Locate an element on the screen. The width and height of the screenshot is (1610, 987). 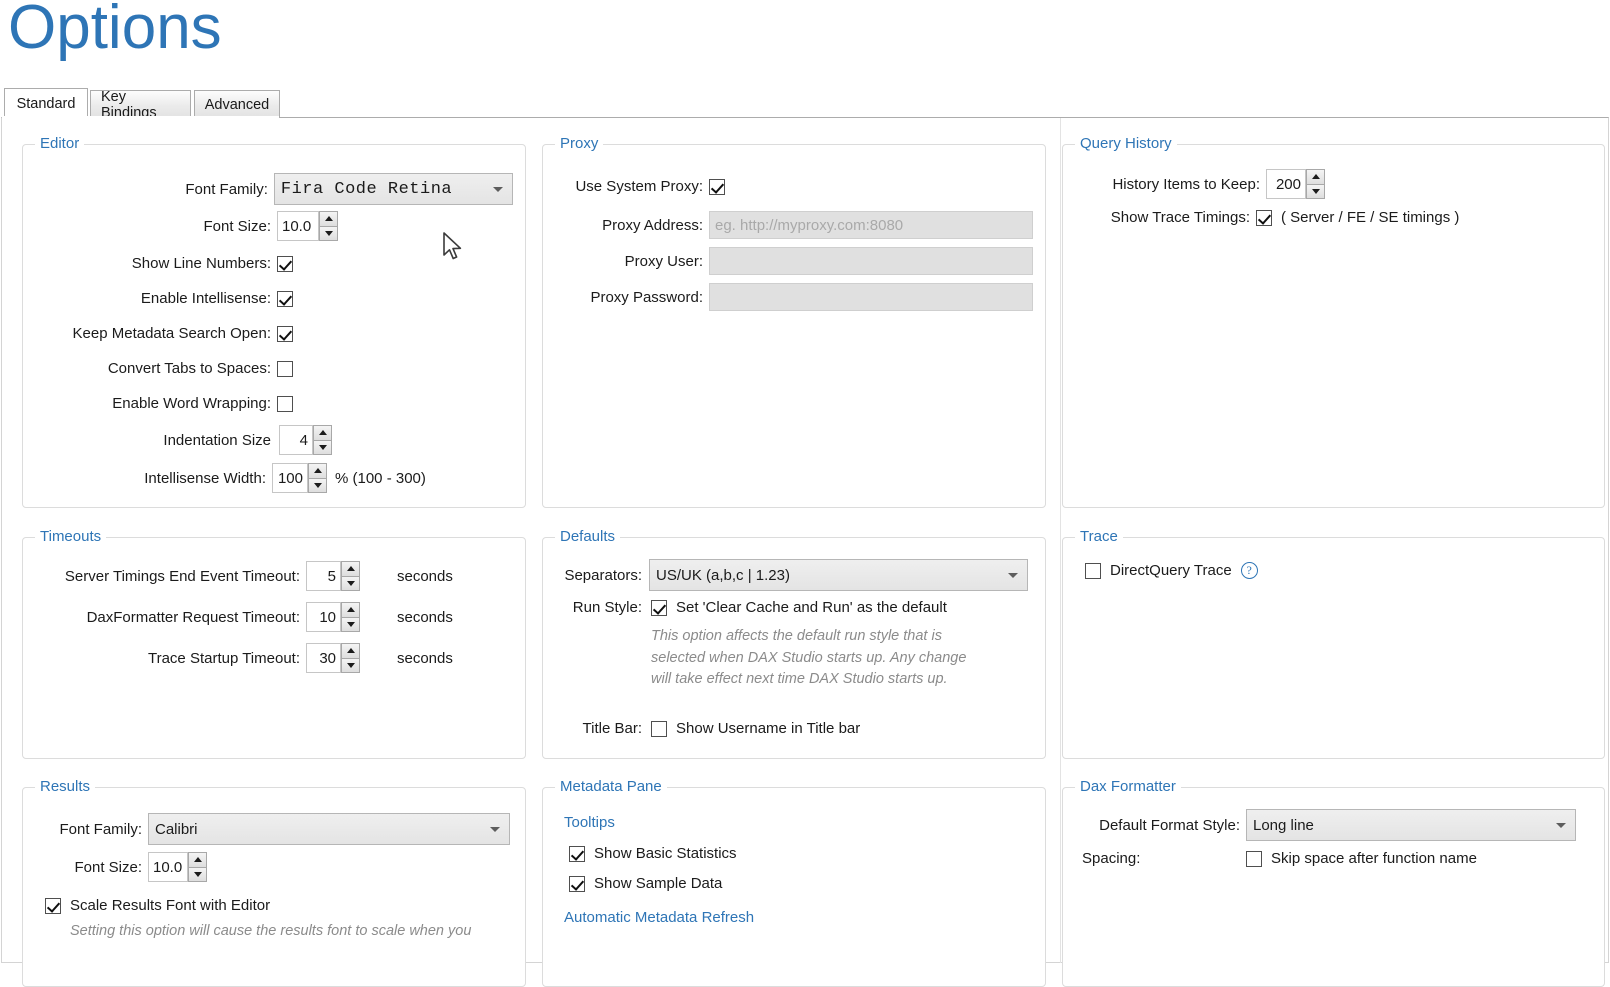
row-results-font-size: Font Size: 10.0 is located at coordinates (273, 867).